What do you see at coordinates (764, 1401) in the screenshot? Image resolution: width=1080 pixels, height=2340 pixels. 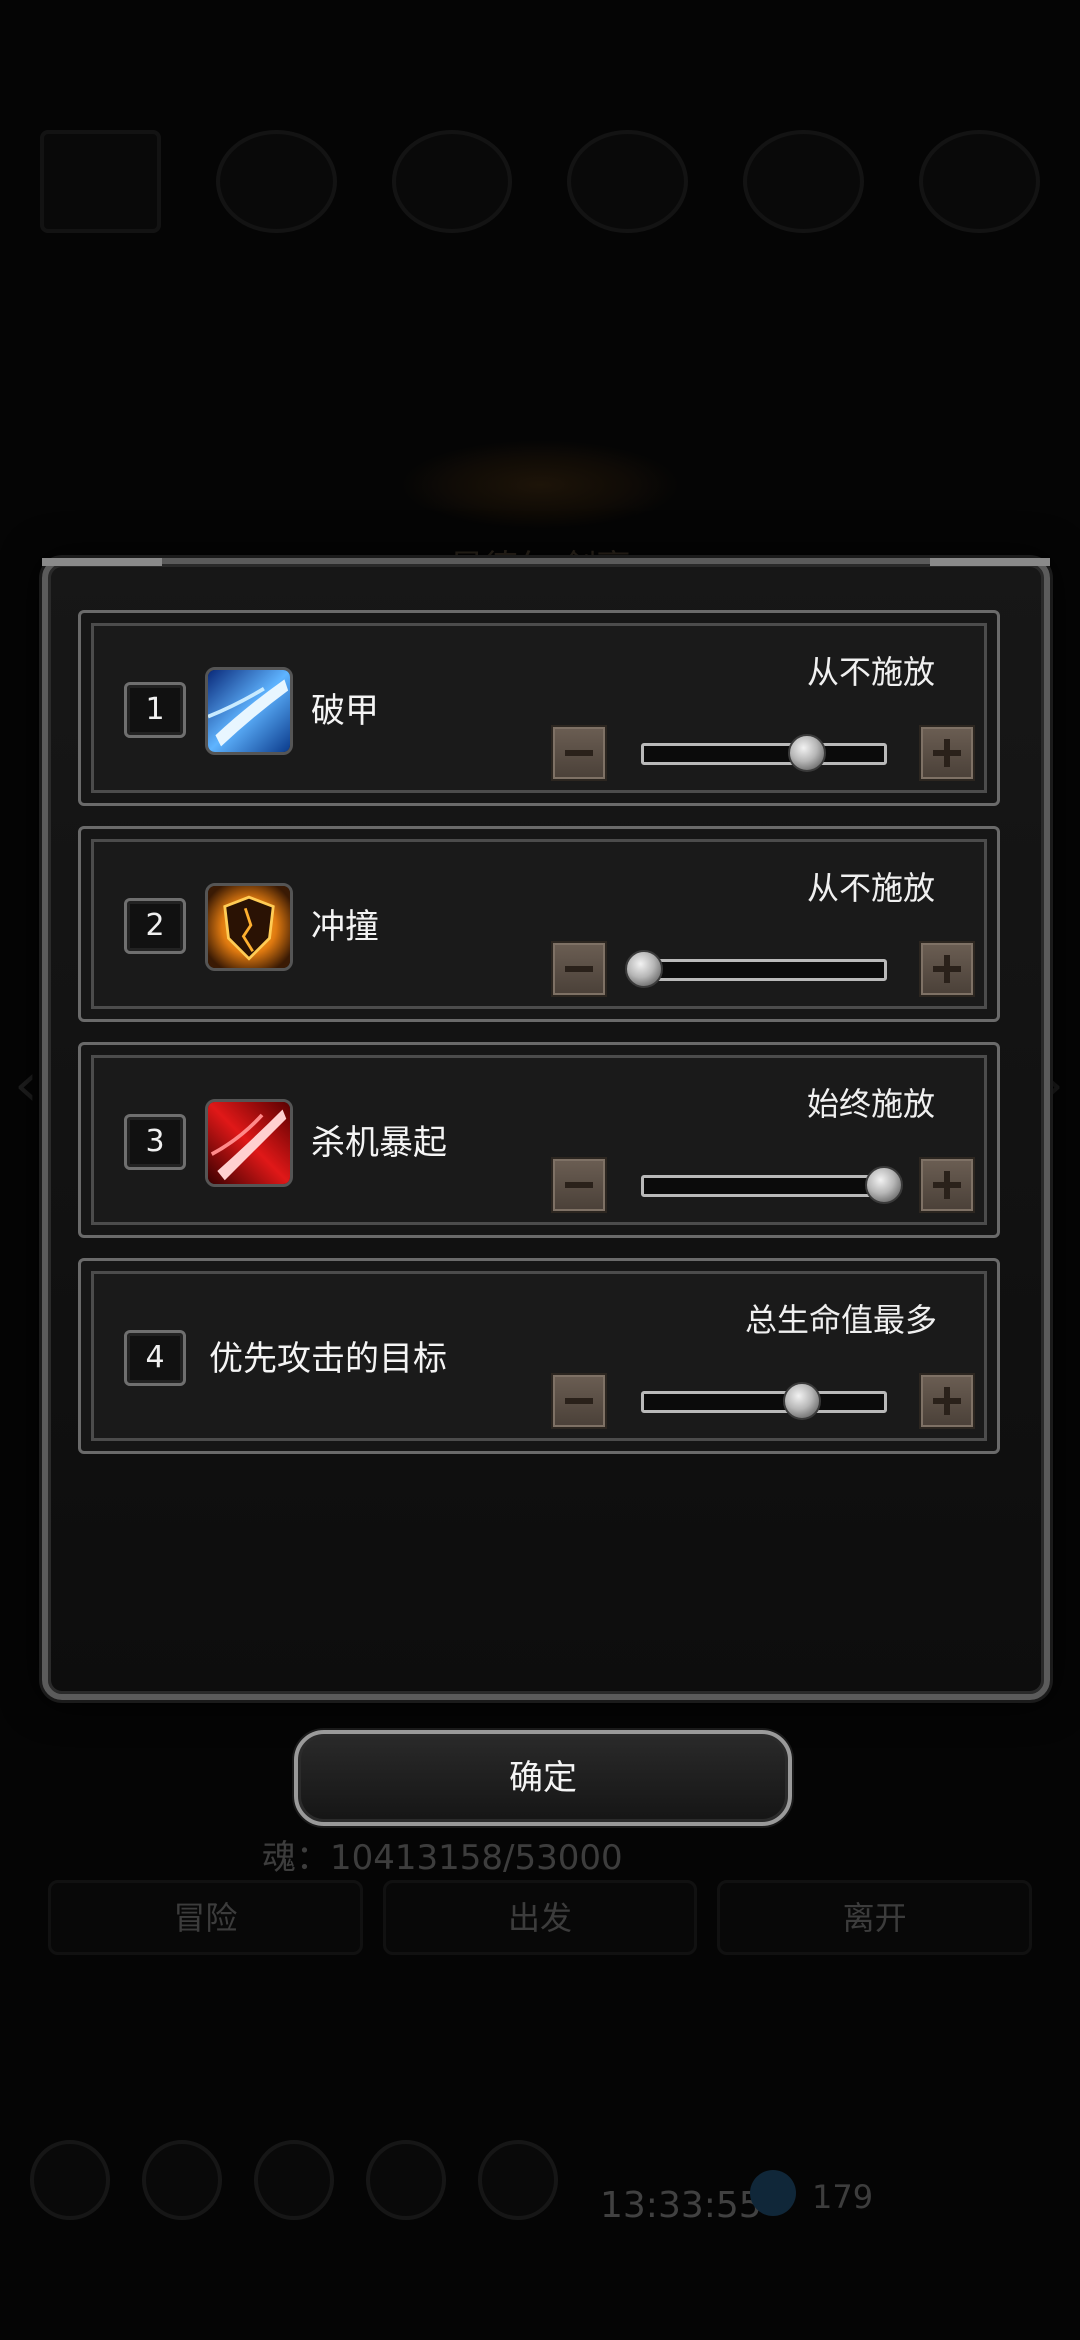 I see `target-mode-slider` at bounding box center [764, 1401].